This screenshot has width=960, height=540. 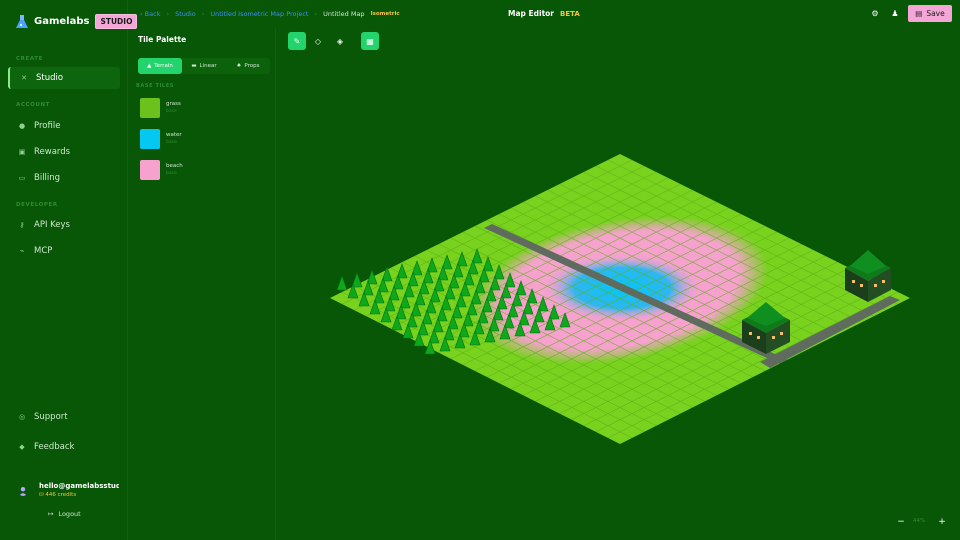 What do you see at coordinates (43, 251) in the screenshot?
I see `sidebar-item-label: MCP` at bounding box center [43, 251].